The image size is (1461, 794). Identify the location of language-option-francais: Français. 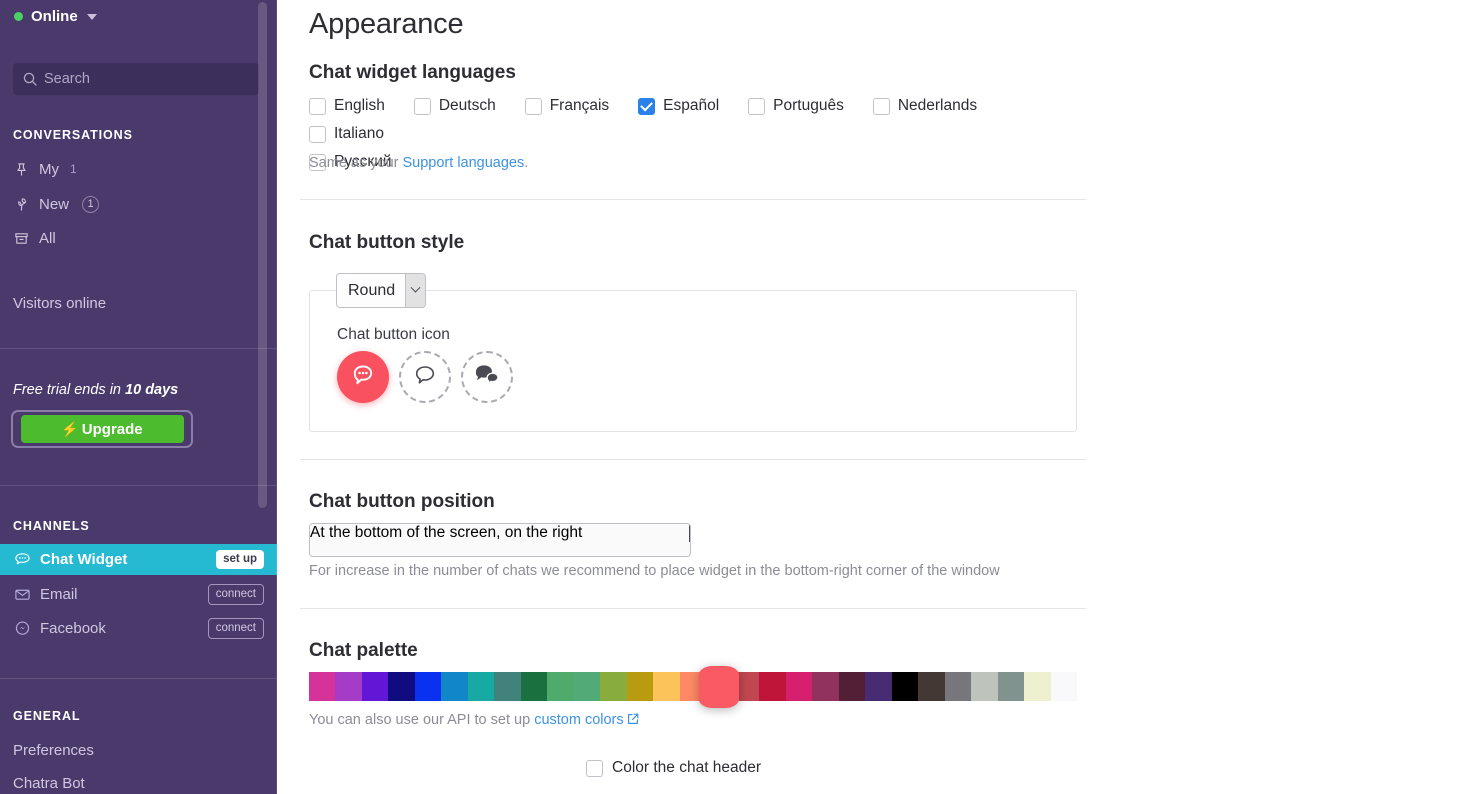
(566, 106).